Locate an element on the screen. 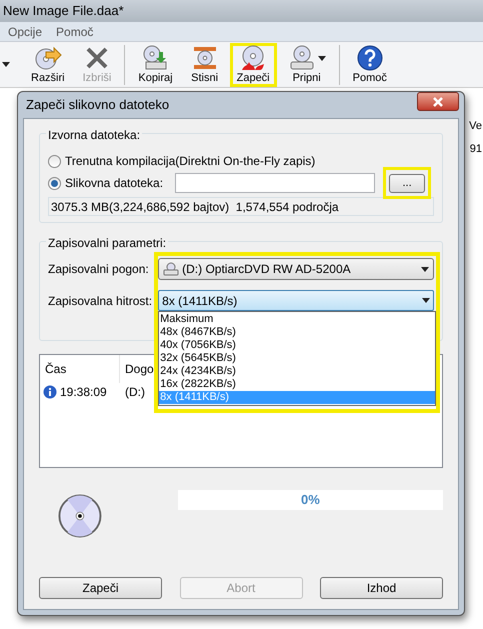 This screenshot has width=483, height=629. file-path-field is located at coordinates (275, 183).